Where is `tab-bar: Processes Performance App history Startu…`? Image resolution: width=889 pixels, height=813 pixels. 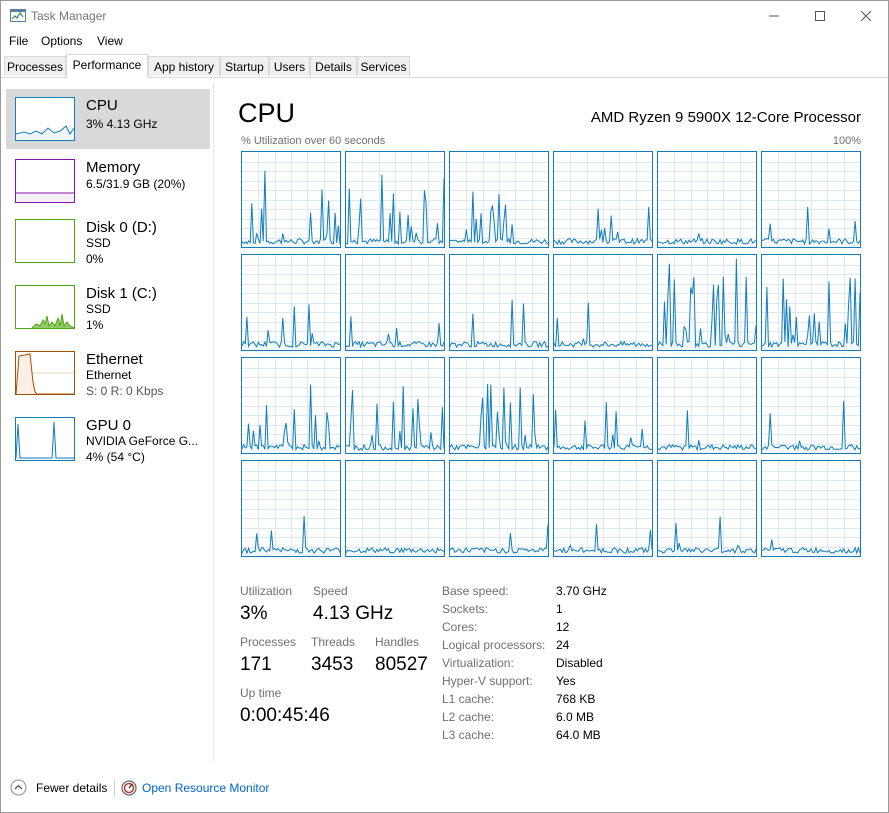 tab-bar: Processes Performance App history Startu… is located at coordinates (444, 66).